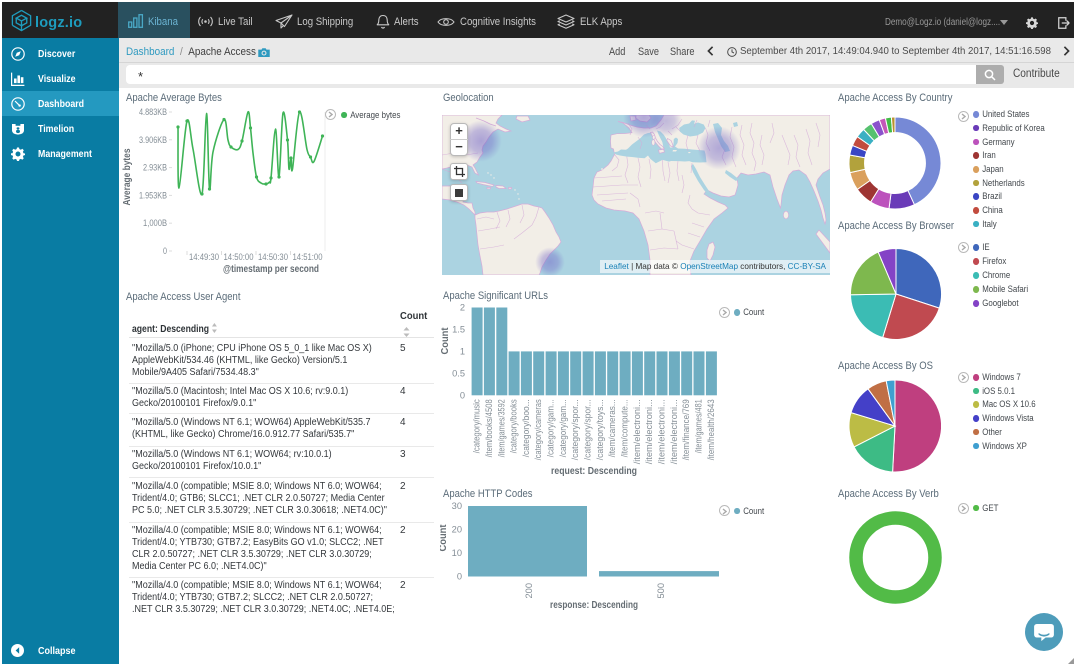 The width and height of the screenshot is (1076, 666). Describe the element at coordinates (462, 308) in the screenshot. I see `svg-text: 2` at that location.